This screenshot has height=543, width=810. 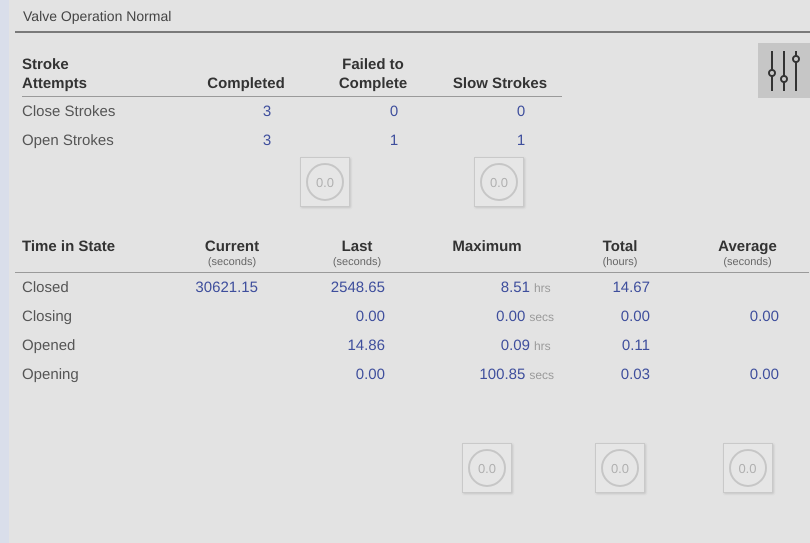 I want to click on table-cell: 14.67, so click(x=631, y=287).